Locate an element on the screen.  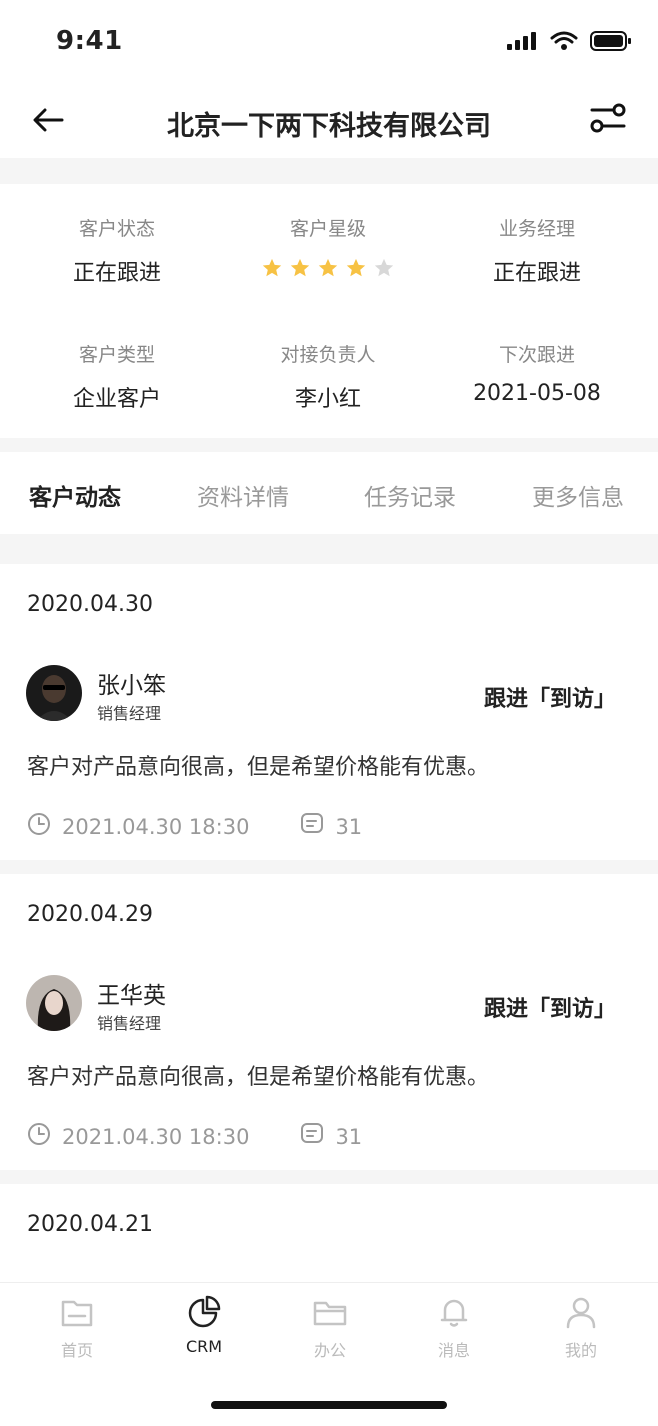
folder-icon is located at coordinates (330, 1312).